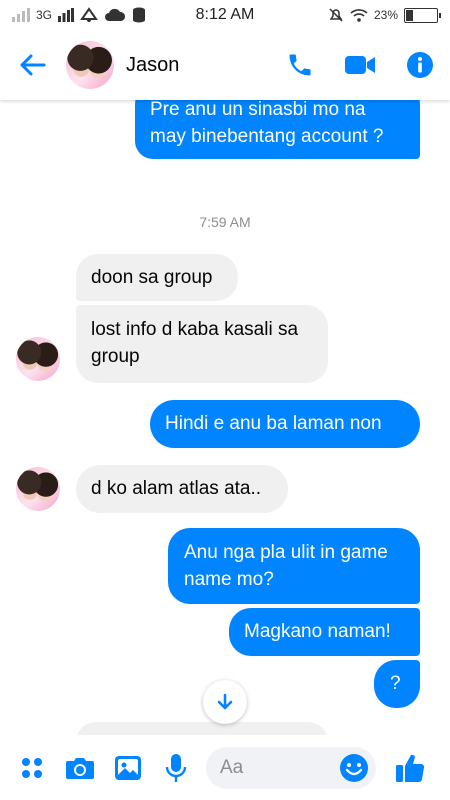  I want to click on notification-icon, so click(89, 14).